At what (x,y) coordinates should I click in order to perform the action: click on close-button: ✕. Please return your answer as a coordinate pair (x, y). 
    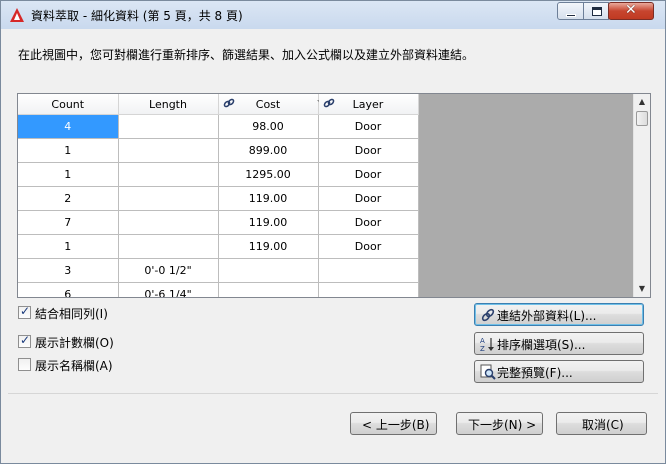
    Looking at the image, I should click on (631, 11).